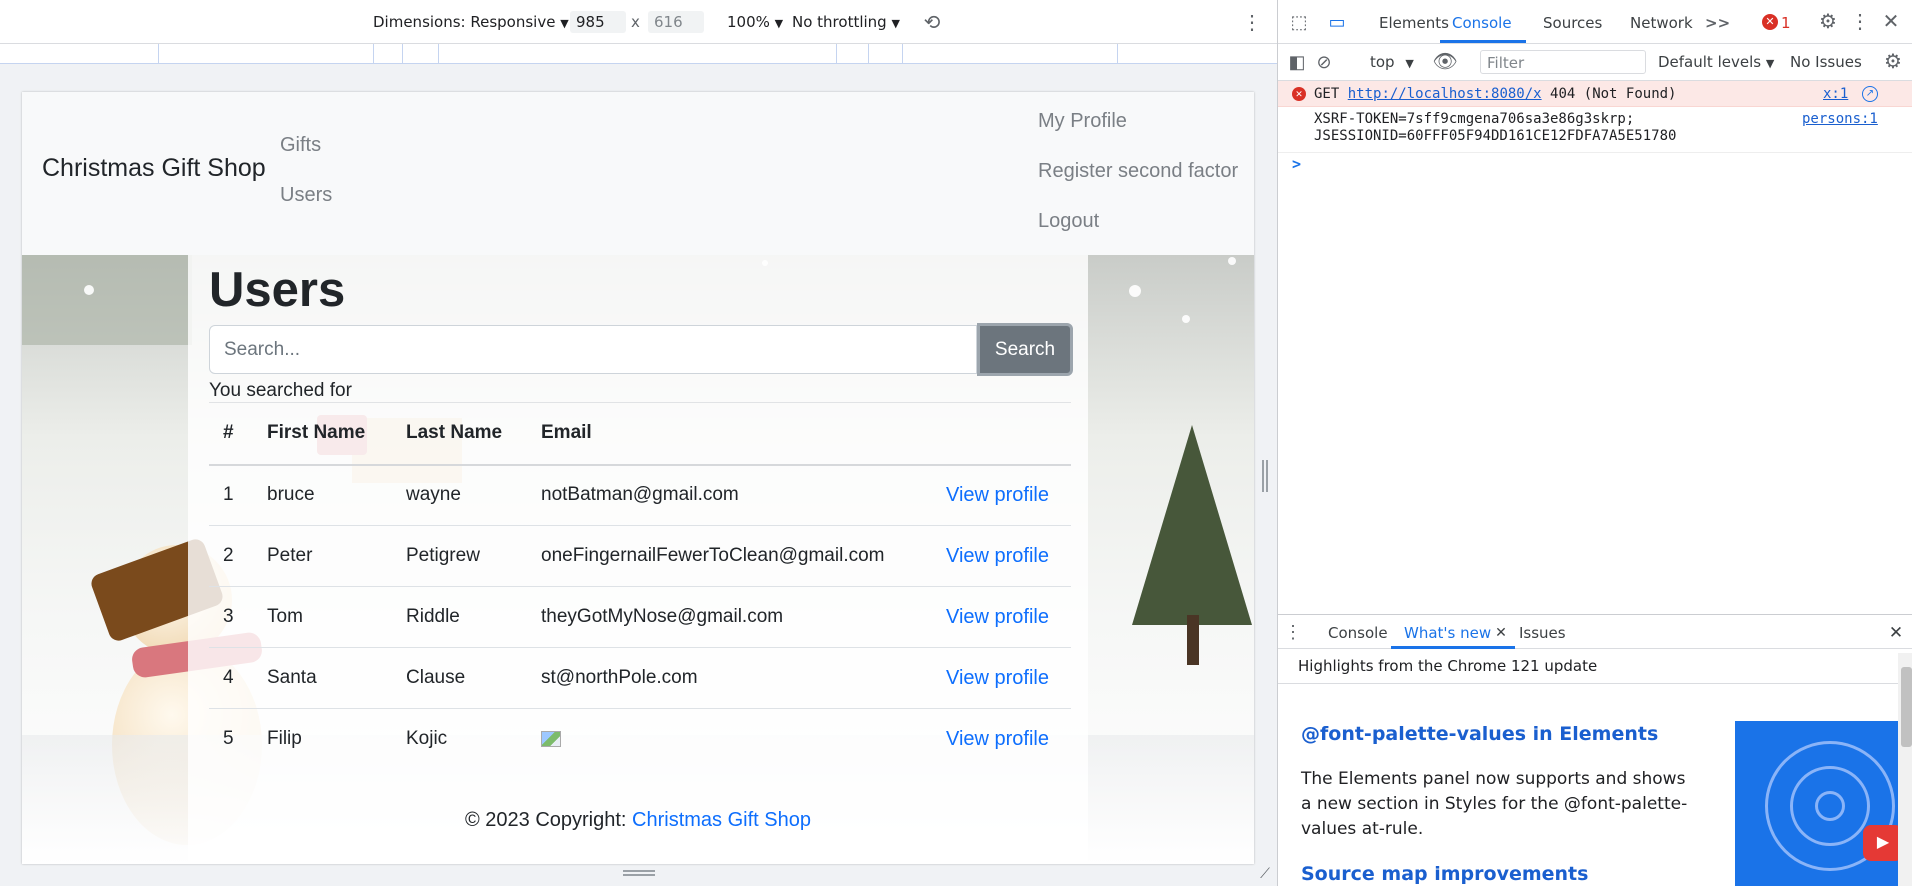 The image size is (1912, 886). I want to click on more-tabs-icon: >>, so click(1717, 23).